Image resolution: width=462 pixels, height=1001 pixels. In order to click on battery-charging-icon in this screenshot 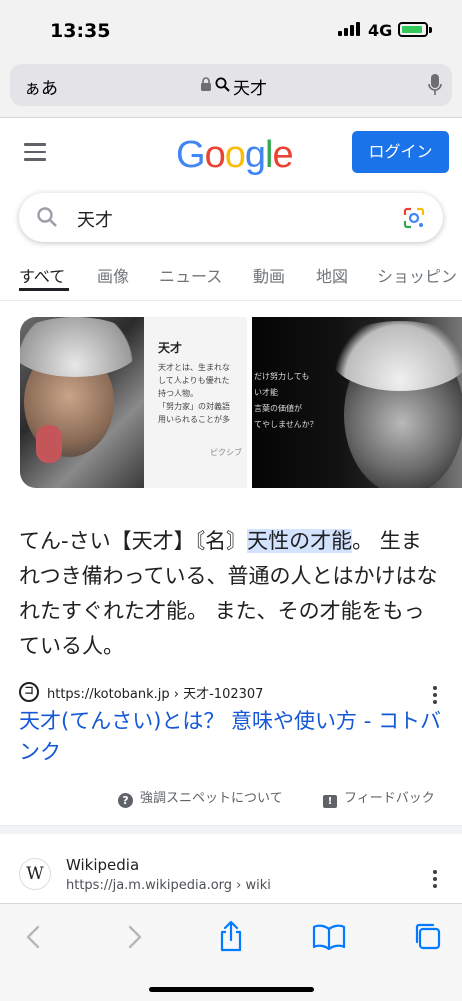, I will do `click(413, 29)`.